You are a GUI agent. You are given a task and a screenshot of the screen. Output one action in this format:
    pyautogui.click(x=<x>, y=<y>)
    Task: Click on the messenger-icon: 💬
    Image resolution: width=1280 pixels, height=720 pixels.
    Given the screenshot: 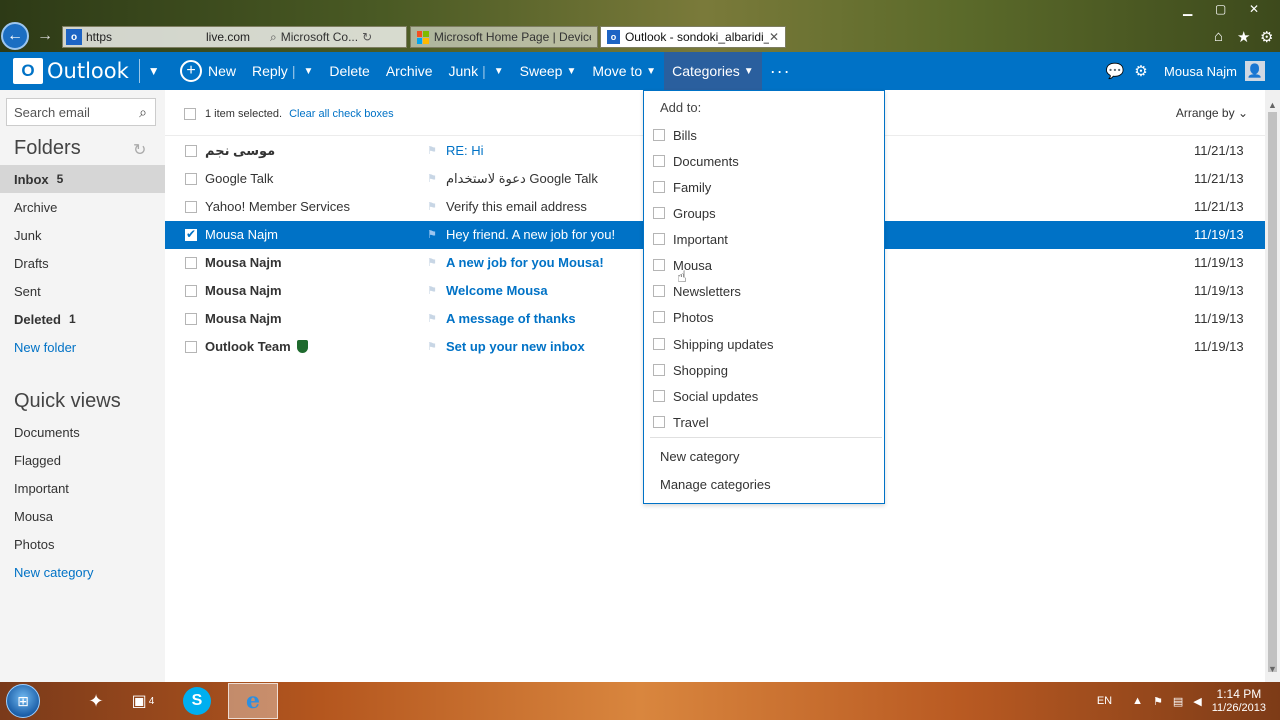 What is the action you would take?
    pyautogui.click(x=1115, y=71)
    